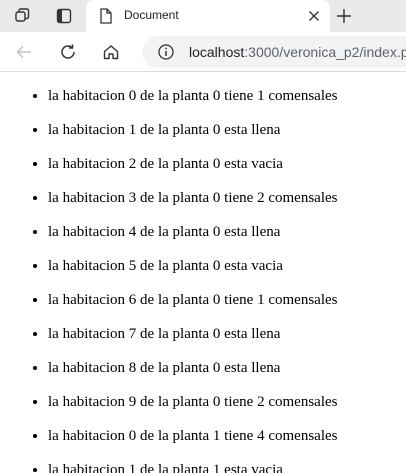 Image resolution: width=406 pixels, height=473 pixels. Describe the element at coordinates (106, 16) in the screenshot. I see `document-icon` at that location.